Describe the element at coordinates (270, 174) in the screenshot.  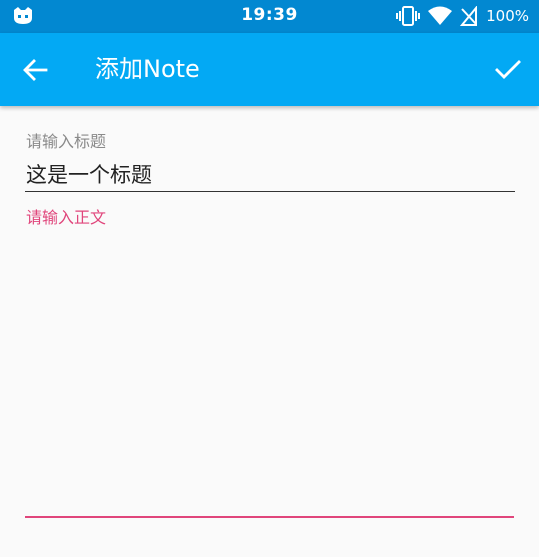
I see `title-input` at that location.